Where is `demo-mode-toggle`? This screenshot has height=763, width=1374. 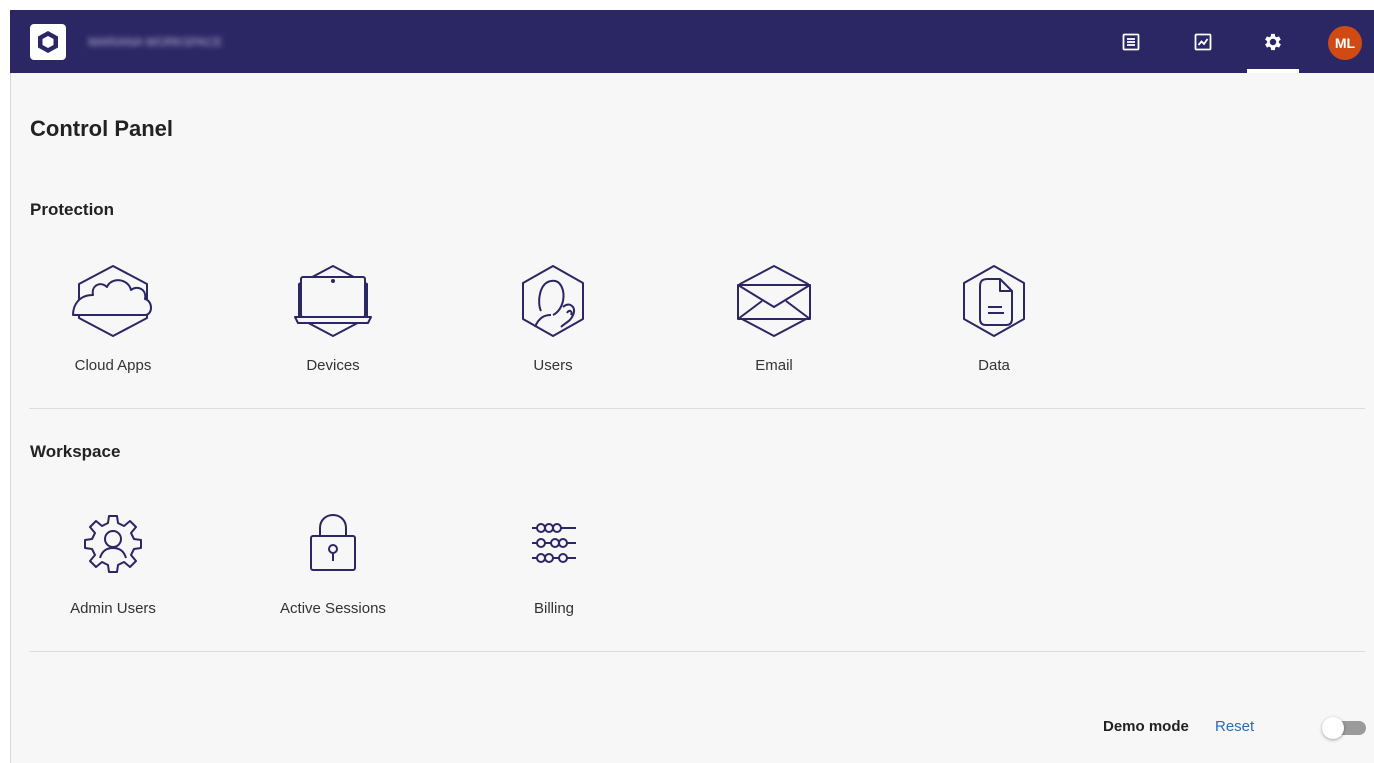
demo-mode-toggle is located at coordinates (1344, 728).